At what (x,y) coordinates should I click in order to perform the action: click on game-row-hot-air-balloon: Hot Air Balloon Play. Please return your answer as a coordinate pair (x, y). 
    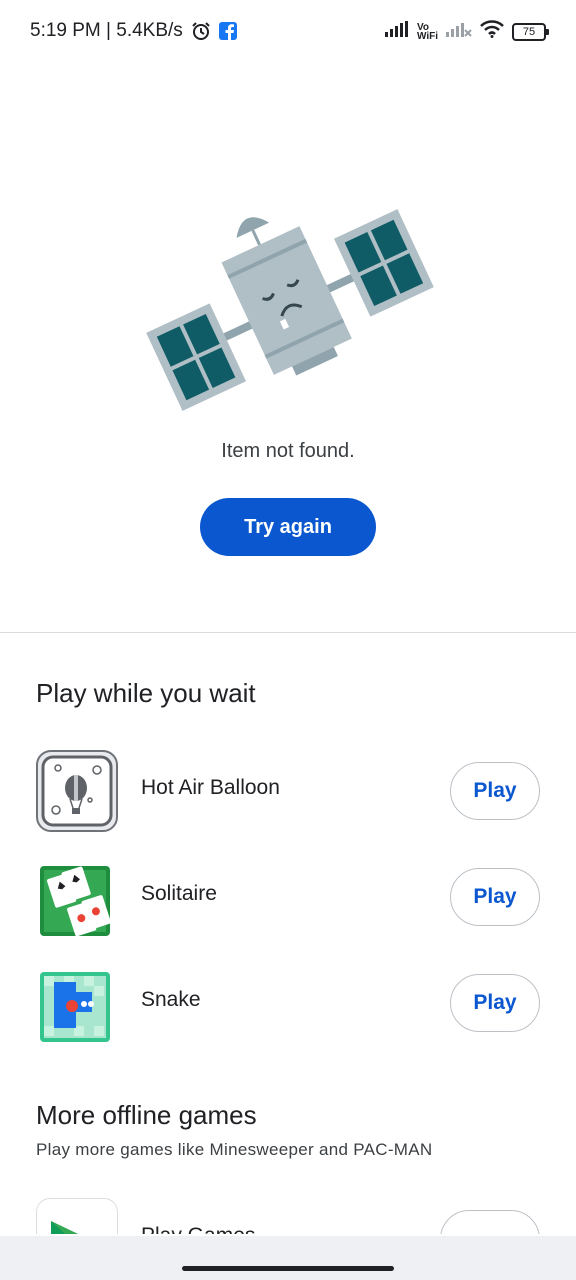
    Looking at the image, I should click on (288, 791).